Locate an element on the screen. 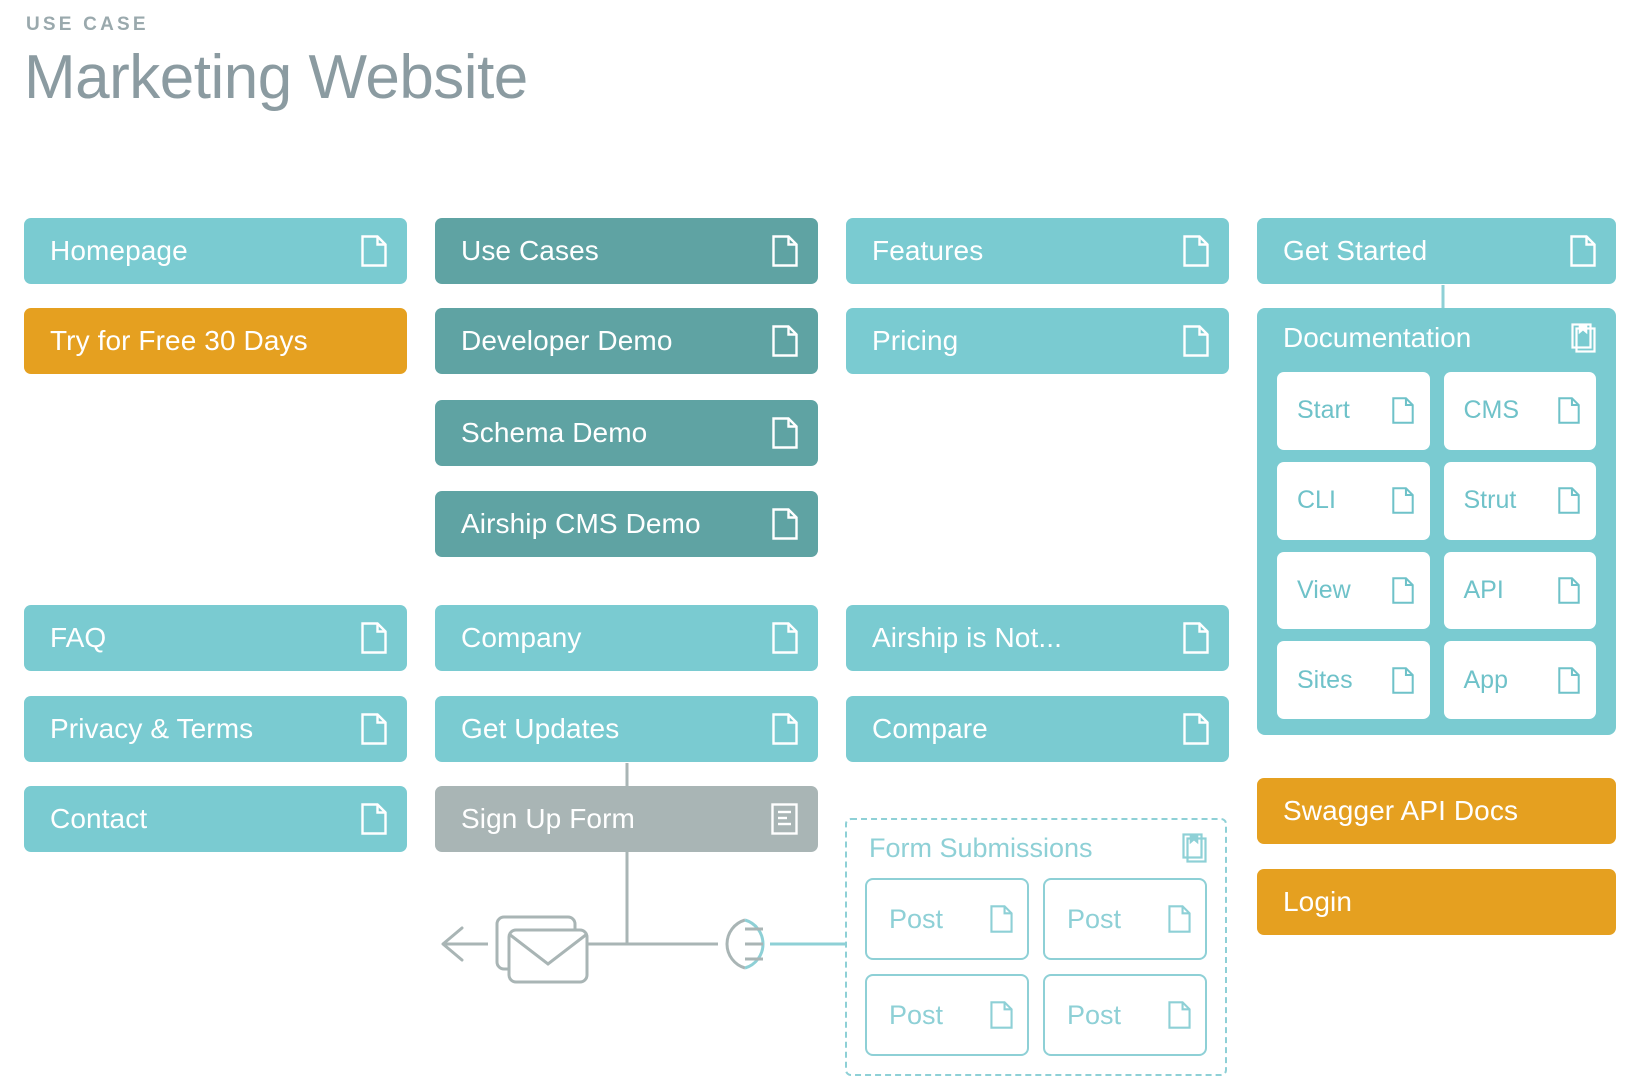  card-try-for-free: Try for Free 30 Days is located at coordinates (215, 341).